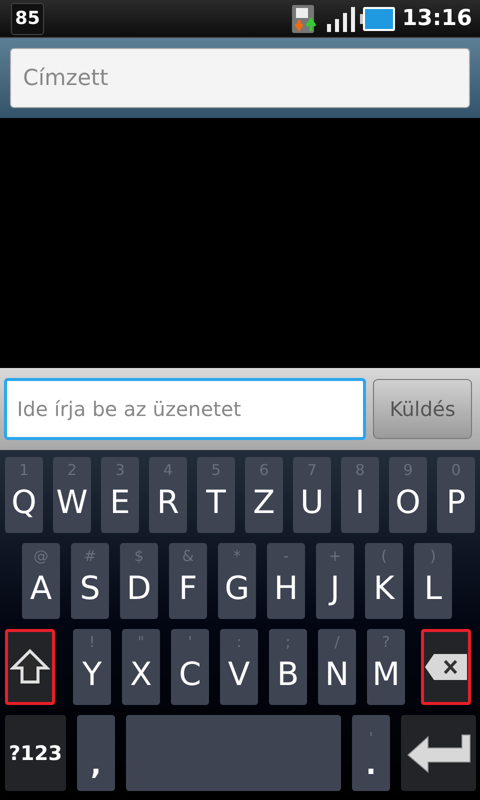 The height and width of the screenshot is (800, 480). What do you see at coordinates (96, 753) in the screenshot?
I see `punctuation-key: ,` at bounding box center [96, 753].